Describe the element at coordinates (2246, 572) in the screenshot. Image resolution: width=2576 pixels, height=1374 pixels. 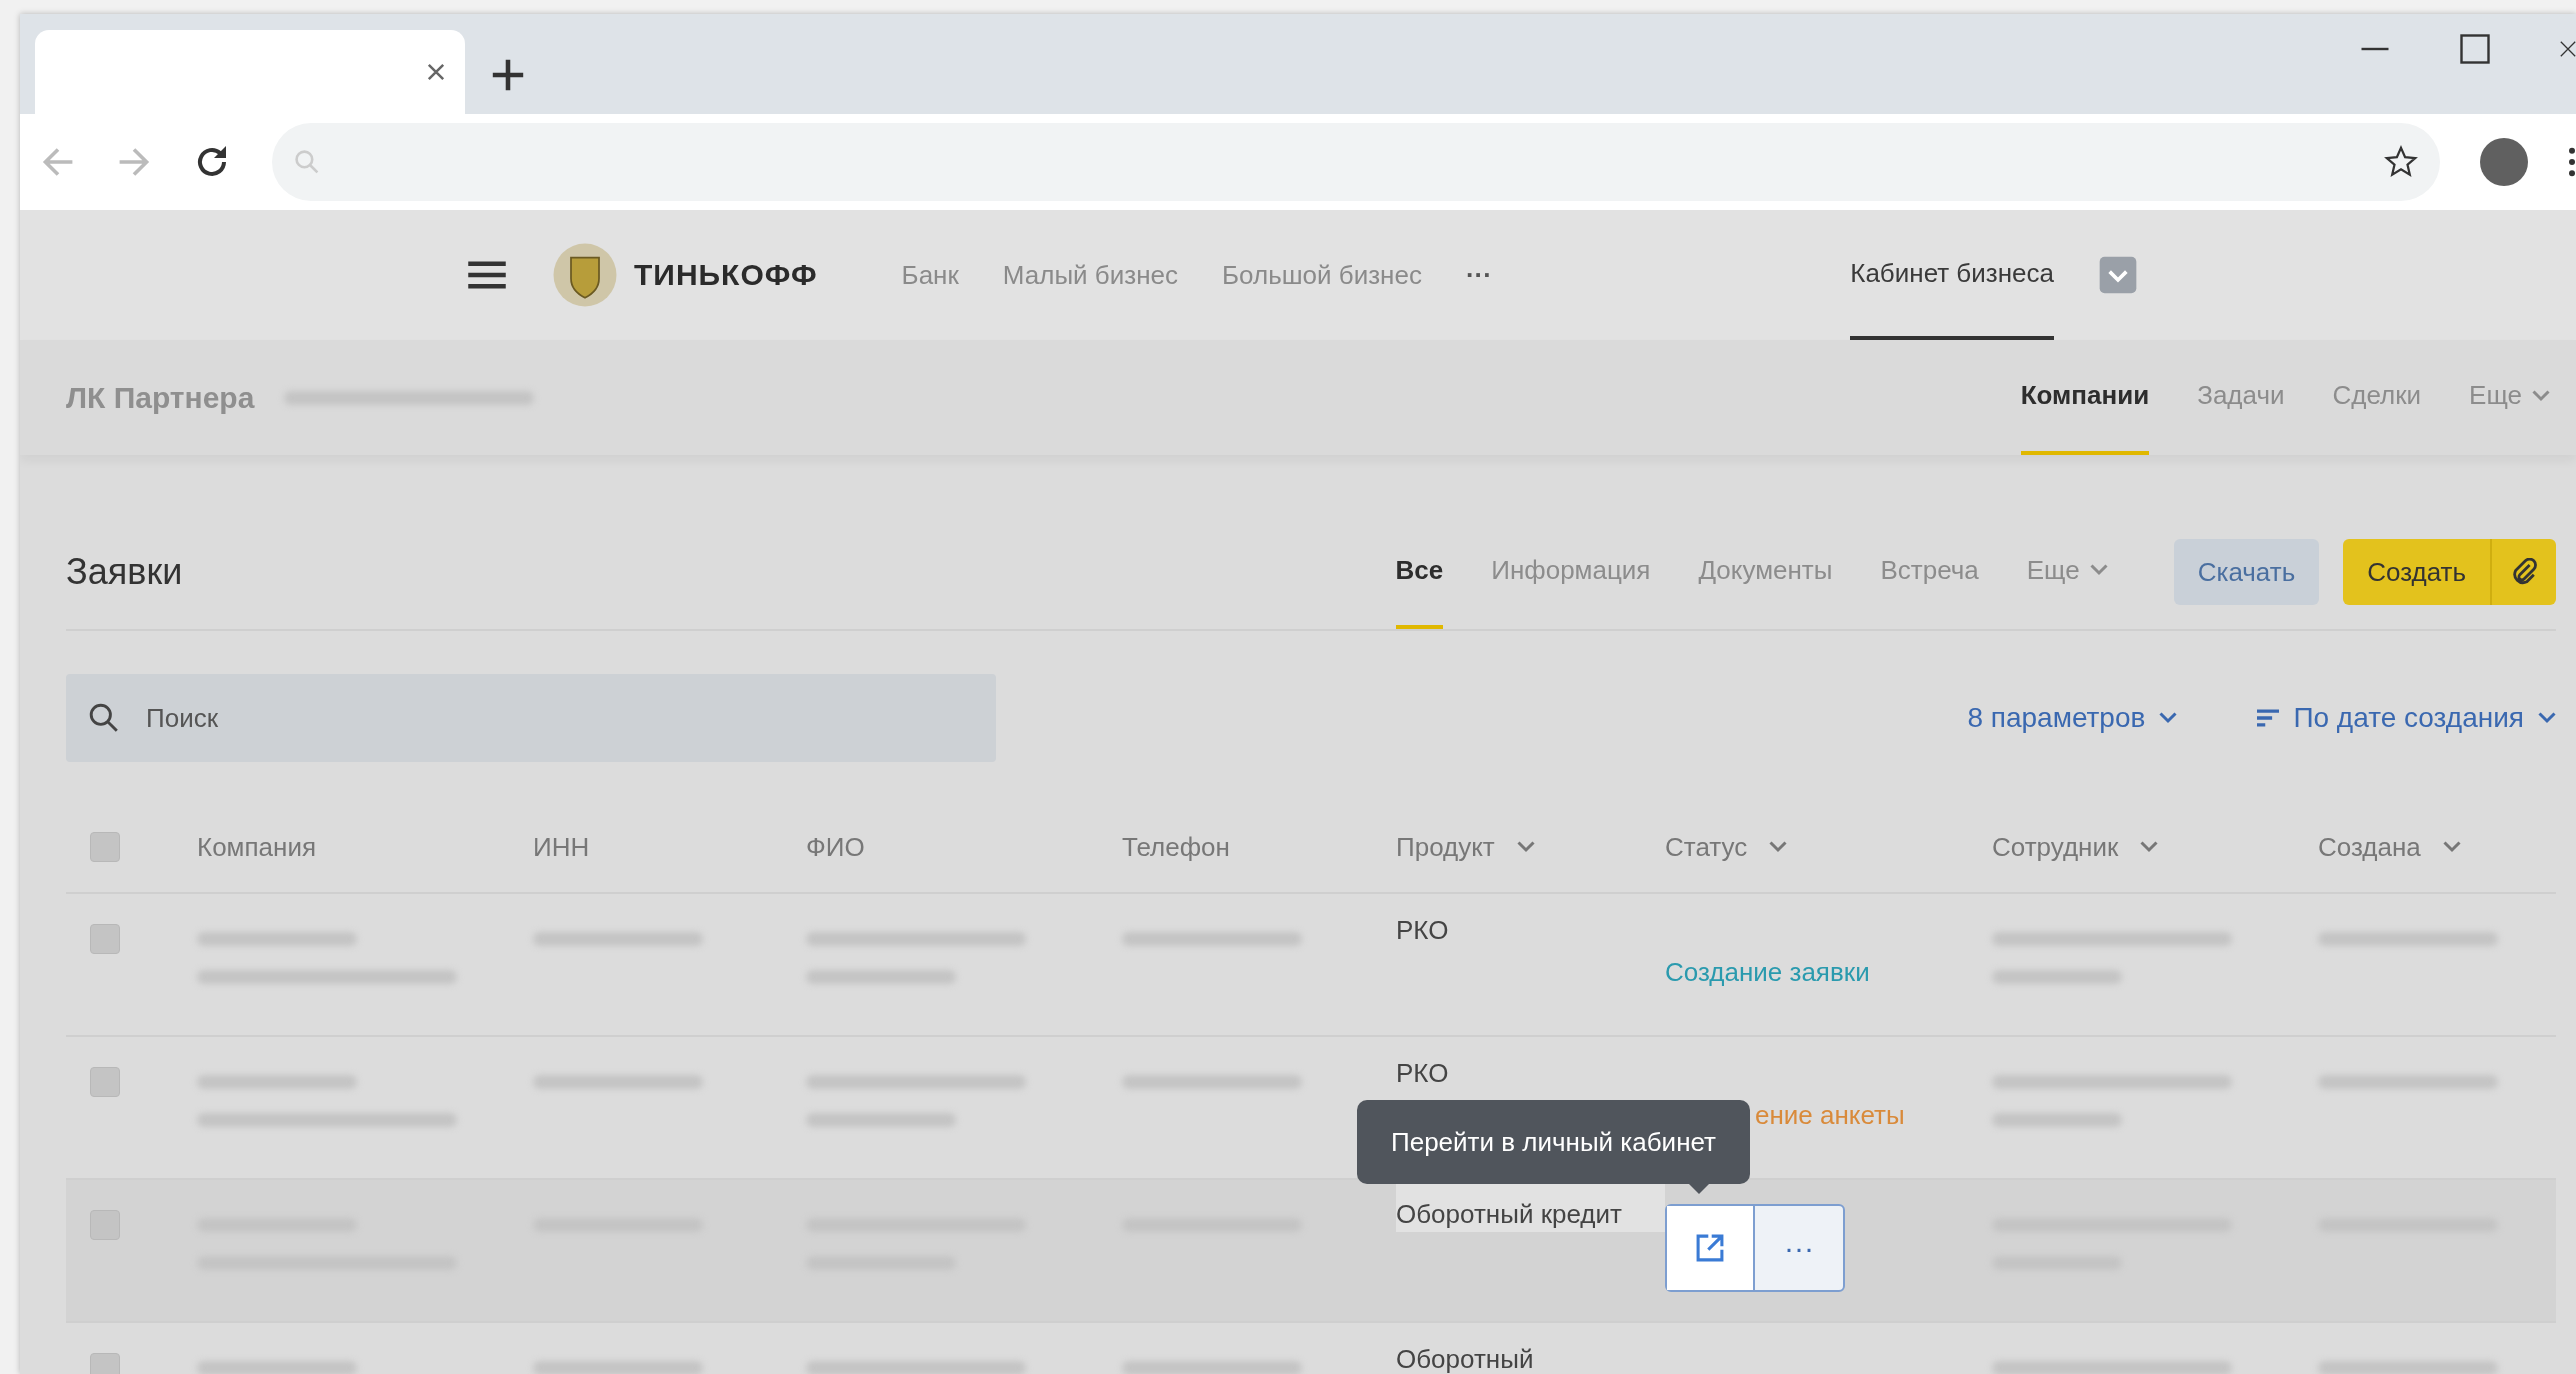
I see `download-button: Скачать` at that location.